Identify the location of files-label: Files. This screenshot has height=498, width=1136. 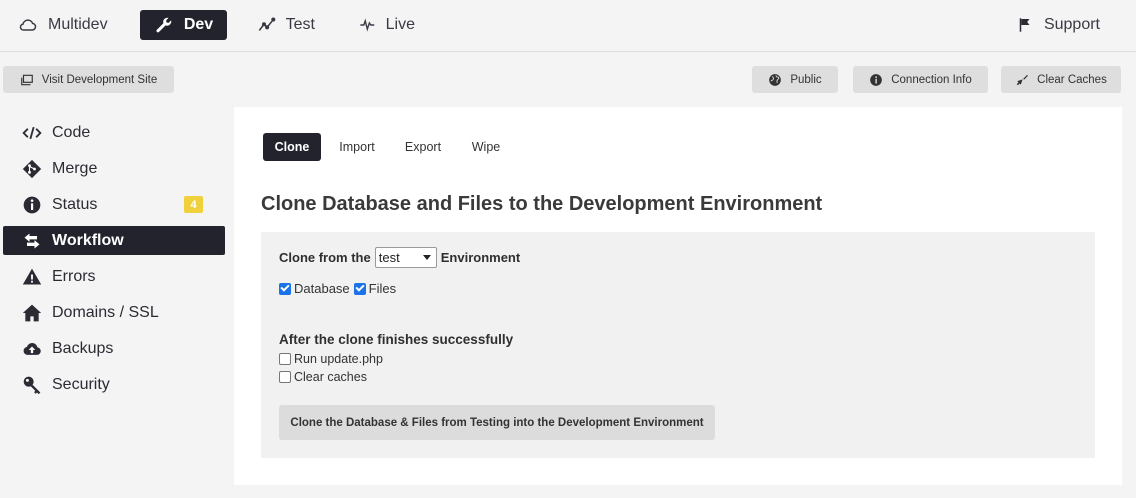
(382, 288).